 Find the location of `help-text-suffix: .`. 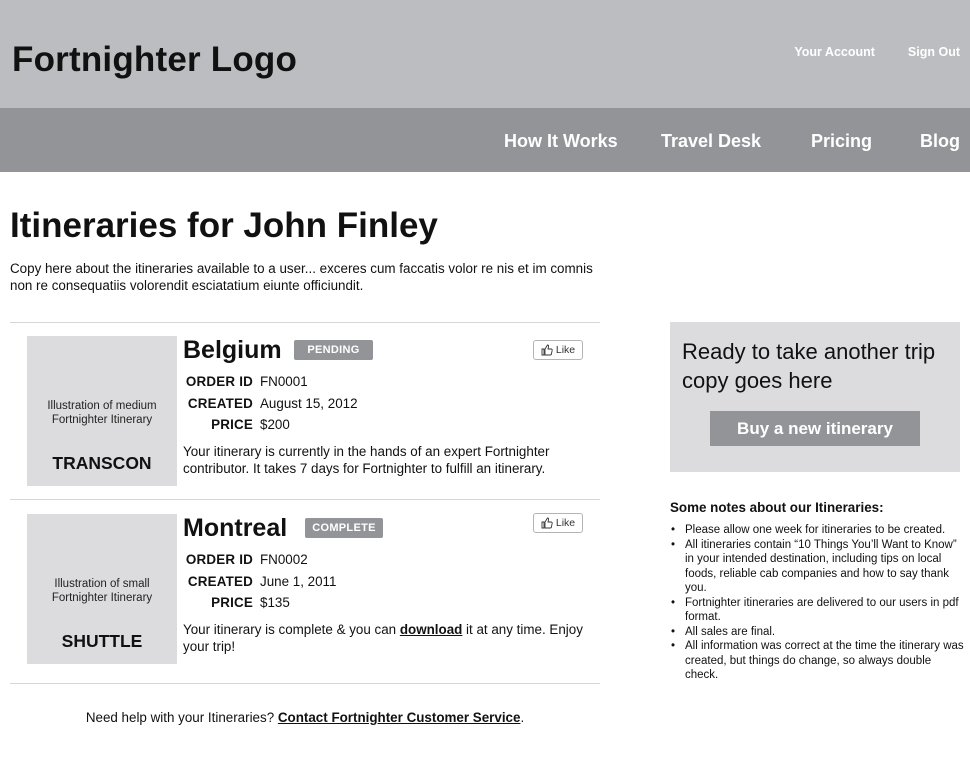

help-text-suffix: . is located at coordinates (522, 717).